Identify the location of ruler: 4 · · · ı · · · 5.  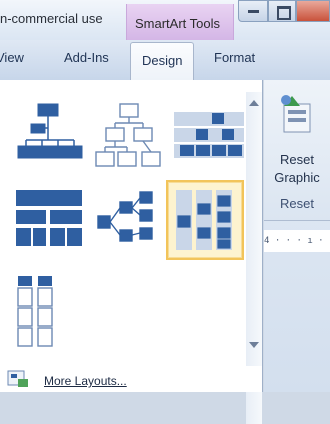
(297, 241).